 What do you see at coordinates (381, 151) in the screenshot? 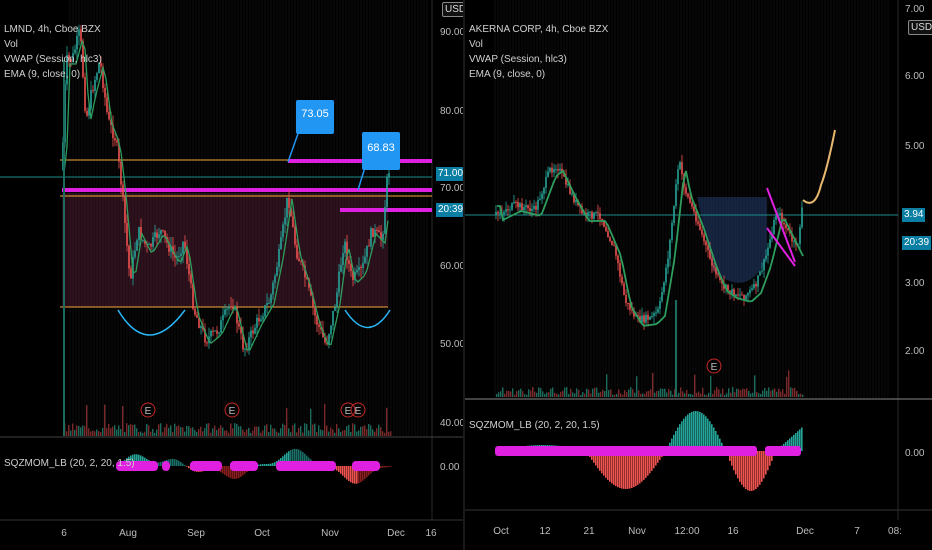
I see `left-callout-recent: 68.83` at bounding box center [381, 151].